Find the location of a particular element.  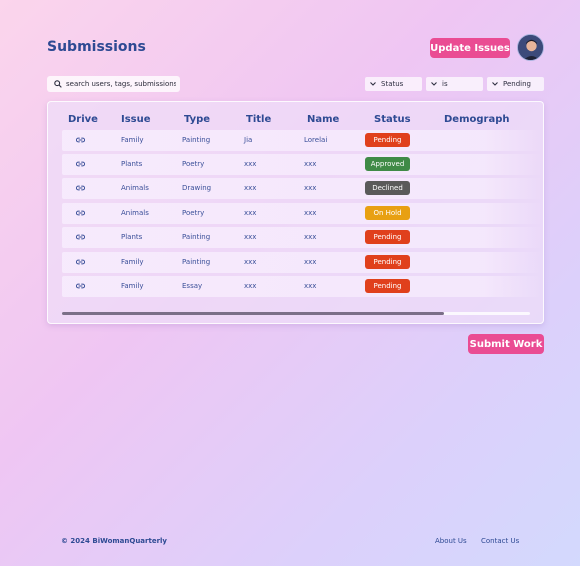

filter-field-select: Status is located at coordinates (393, 84).